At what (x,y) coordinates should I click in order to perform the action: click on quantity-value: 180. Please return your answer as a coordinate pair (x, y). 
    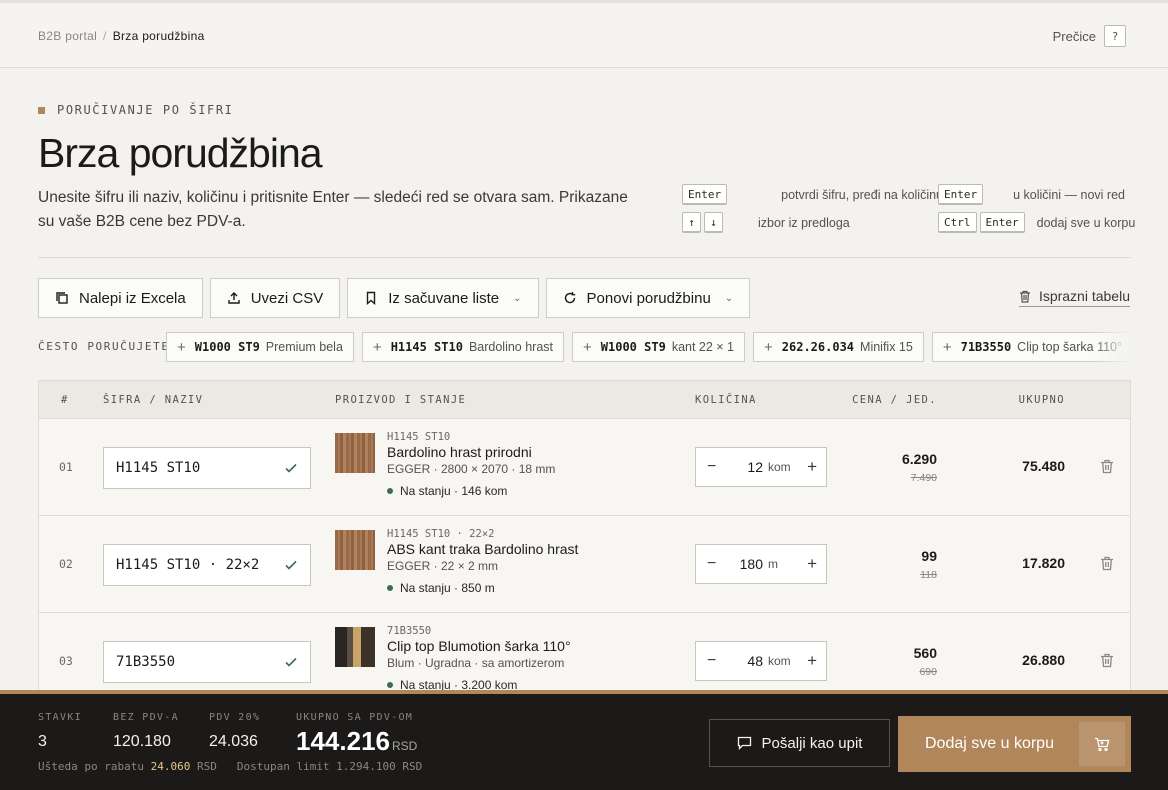
    Looking at the image, I should click on (751, 564).